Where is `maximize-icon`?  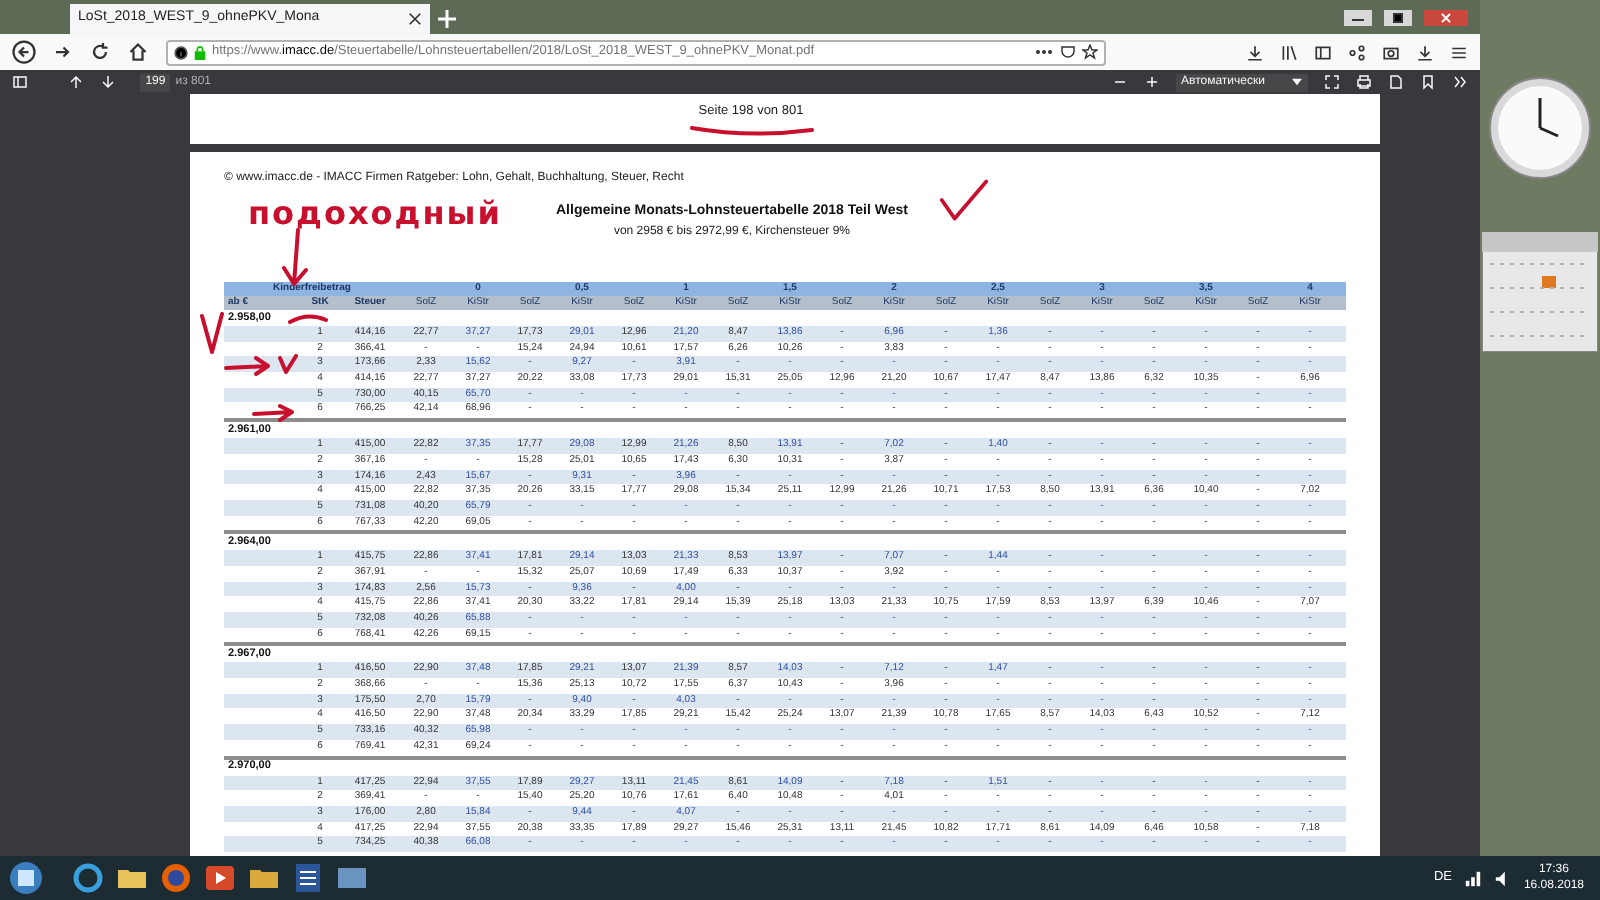
maximize-icon is located at coordinates (1398, 18).